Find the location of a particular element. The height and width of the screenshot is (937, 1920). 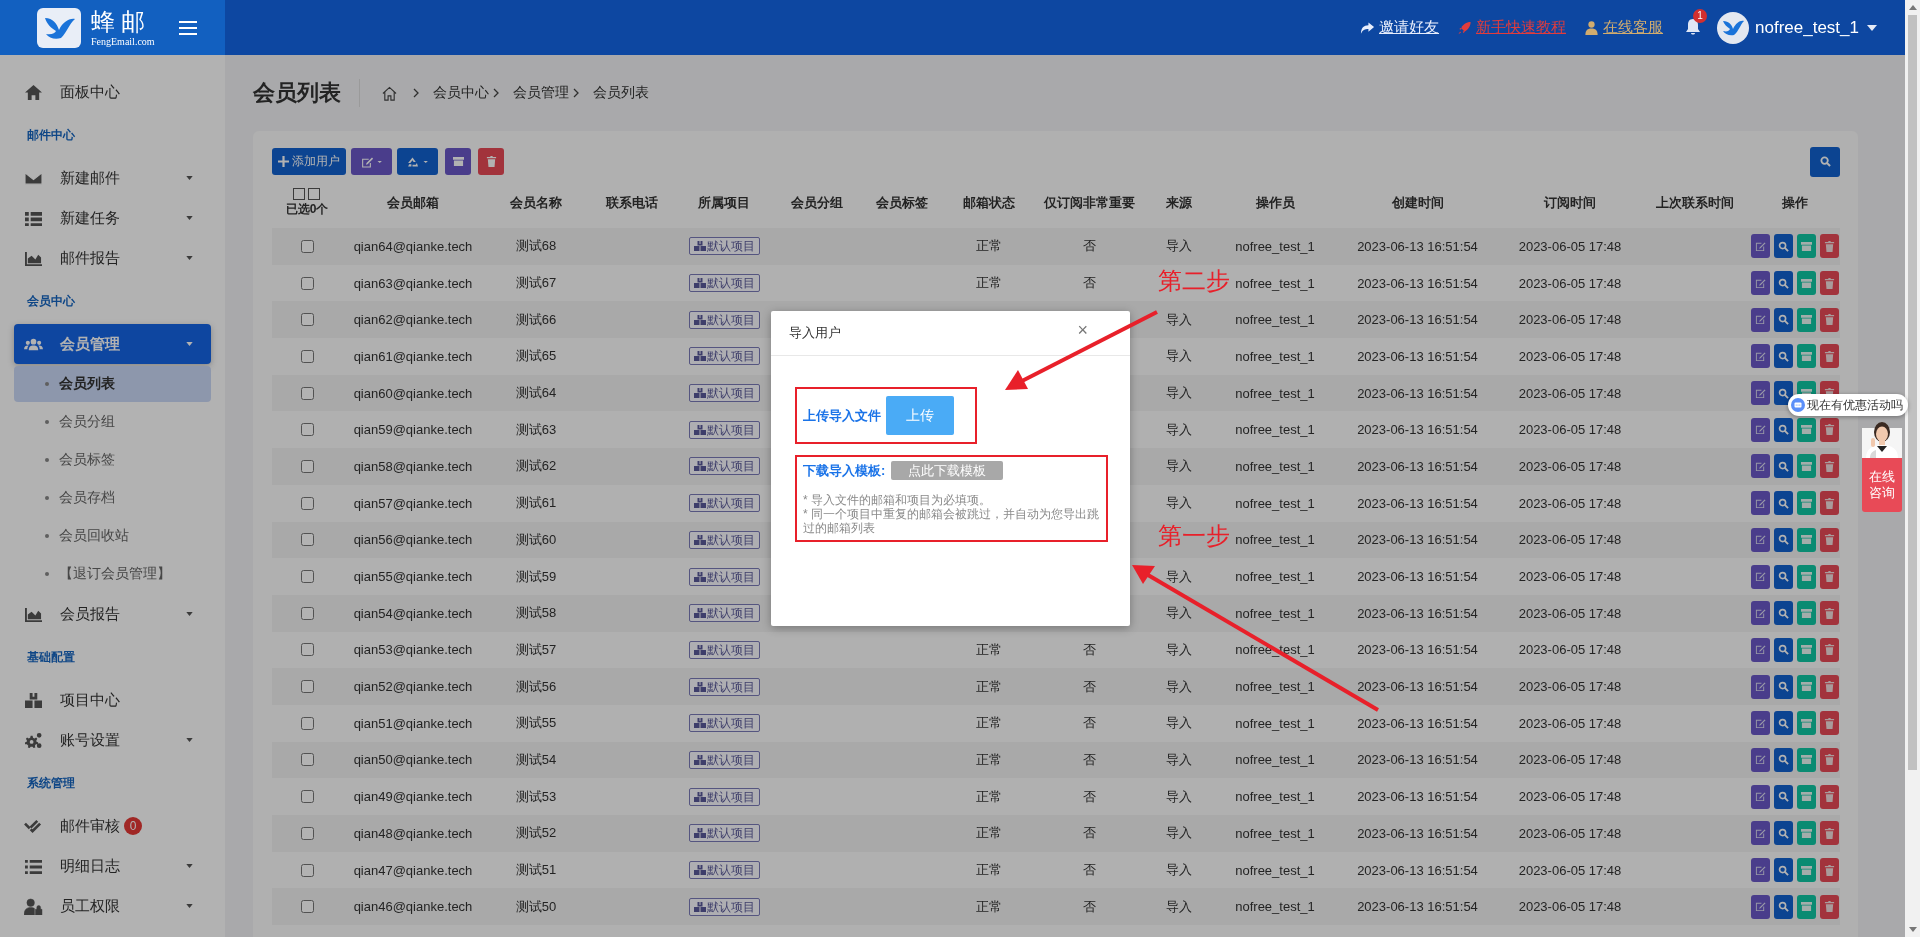

sidebar-item: 新建任务 is located at coordinates (112, 218).